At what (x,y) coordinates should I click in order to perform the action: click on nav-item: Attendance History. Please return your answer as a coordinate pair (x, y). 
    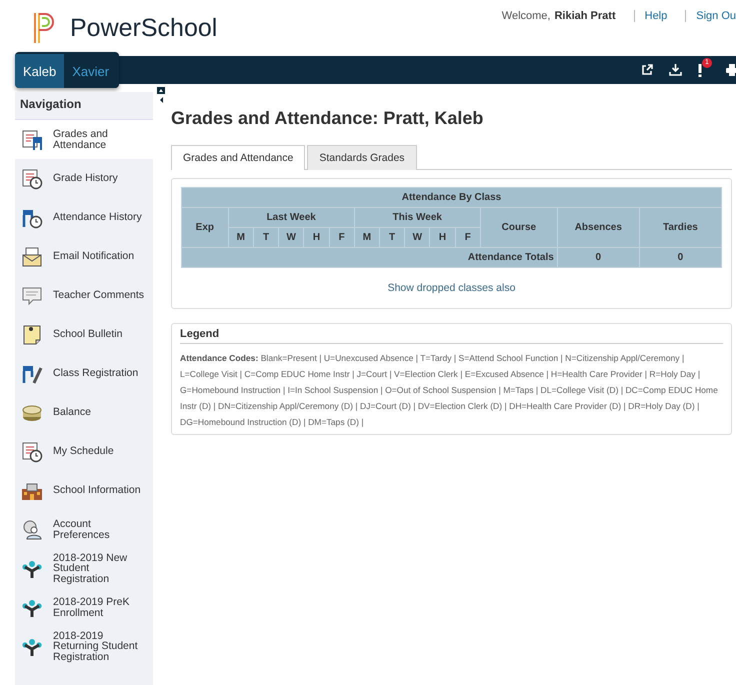
    Looking at the image, I should click on (84, 217).